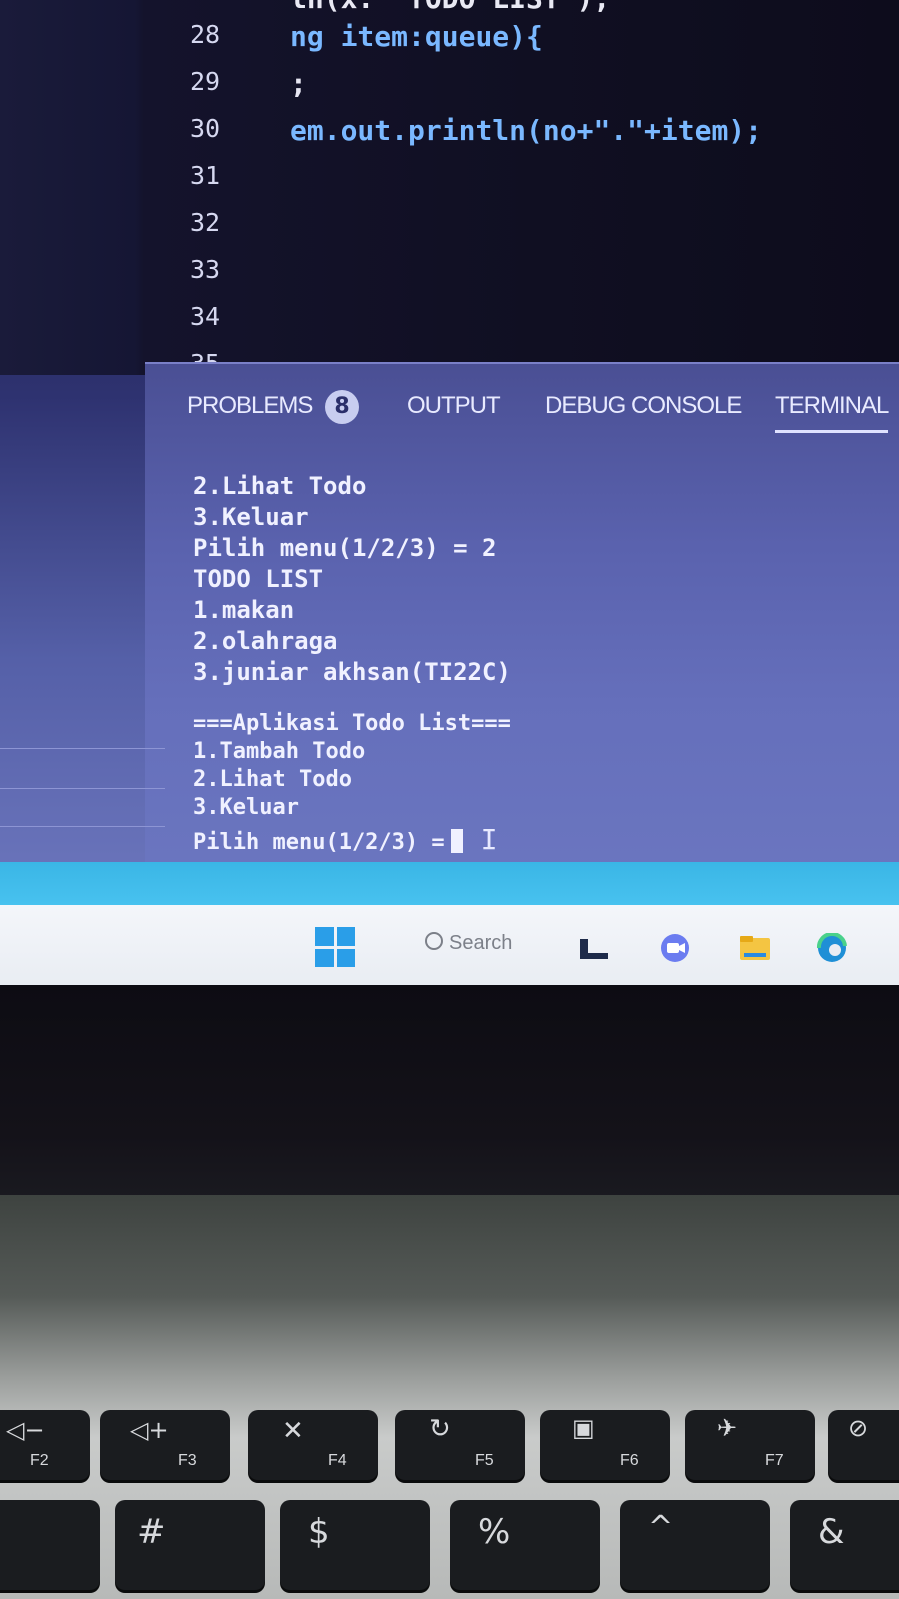  Describe the element at coordinates (449, 886) in the screenshot. I see `status-bar` at that location.